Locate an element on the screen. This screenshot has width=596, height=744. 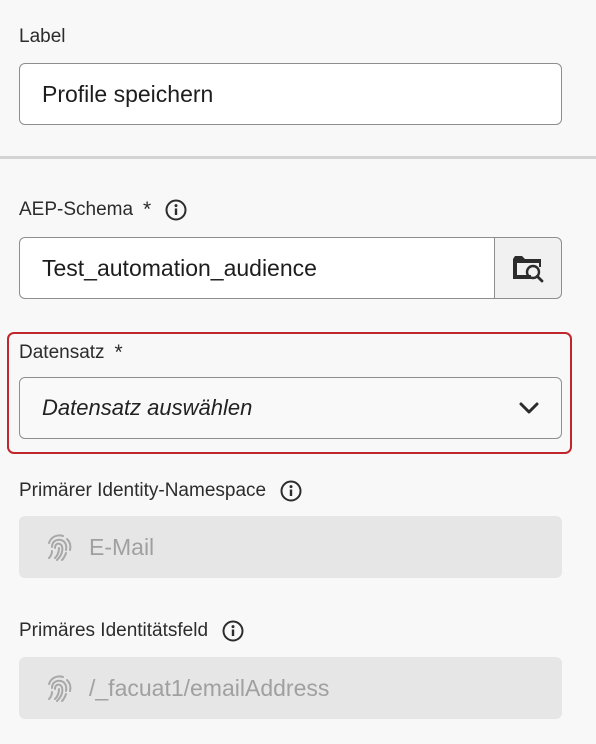
namespace-value: E-Mail is located at coordinates (122, 546).